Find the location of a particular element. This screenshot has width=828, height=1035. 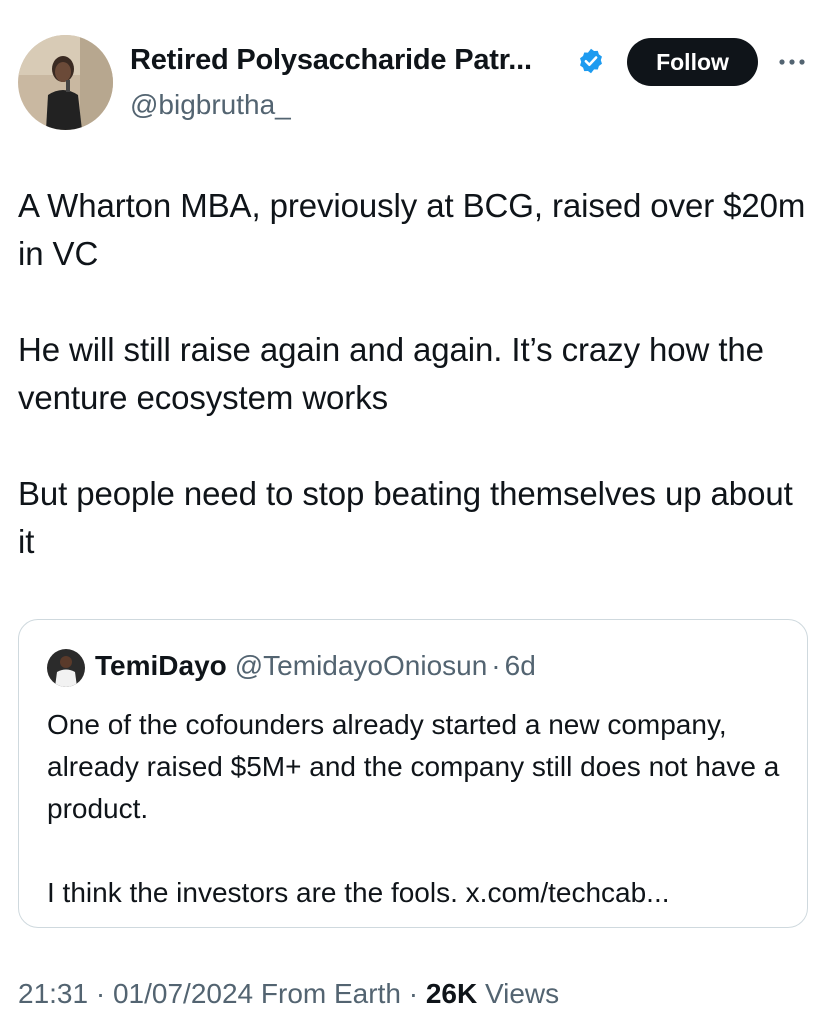

views-label: Views is located at coordinates (522, 993).